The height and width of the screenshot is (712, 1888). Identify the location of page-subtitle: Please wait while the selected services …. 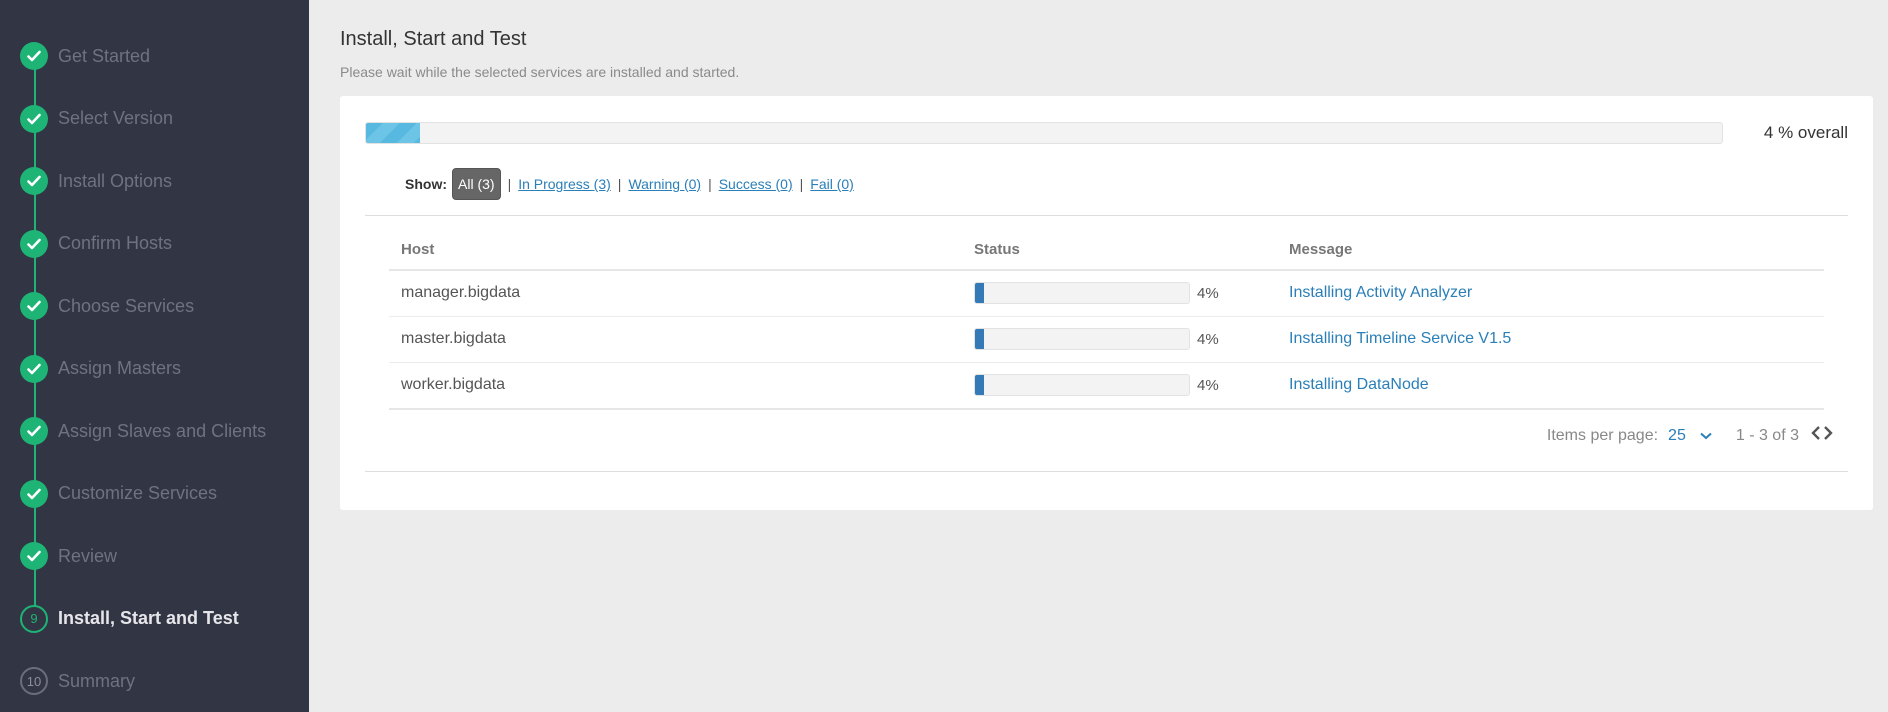
(540, 72).